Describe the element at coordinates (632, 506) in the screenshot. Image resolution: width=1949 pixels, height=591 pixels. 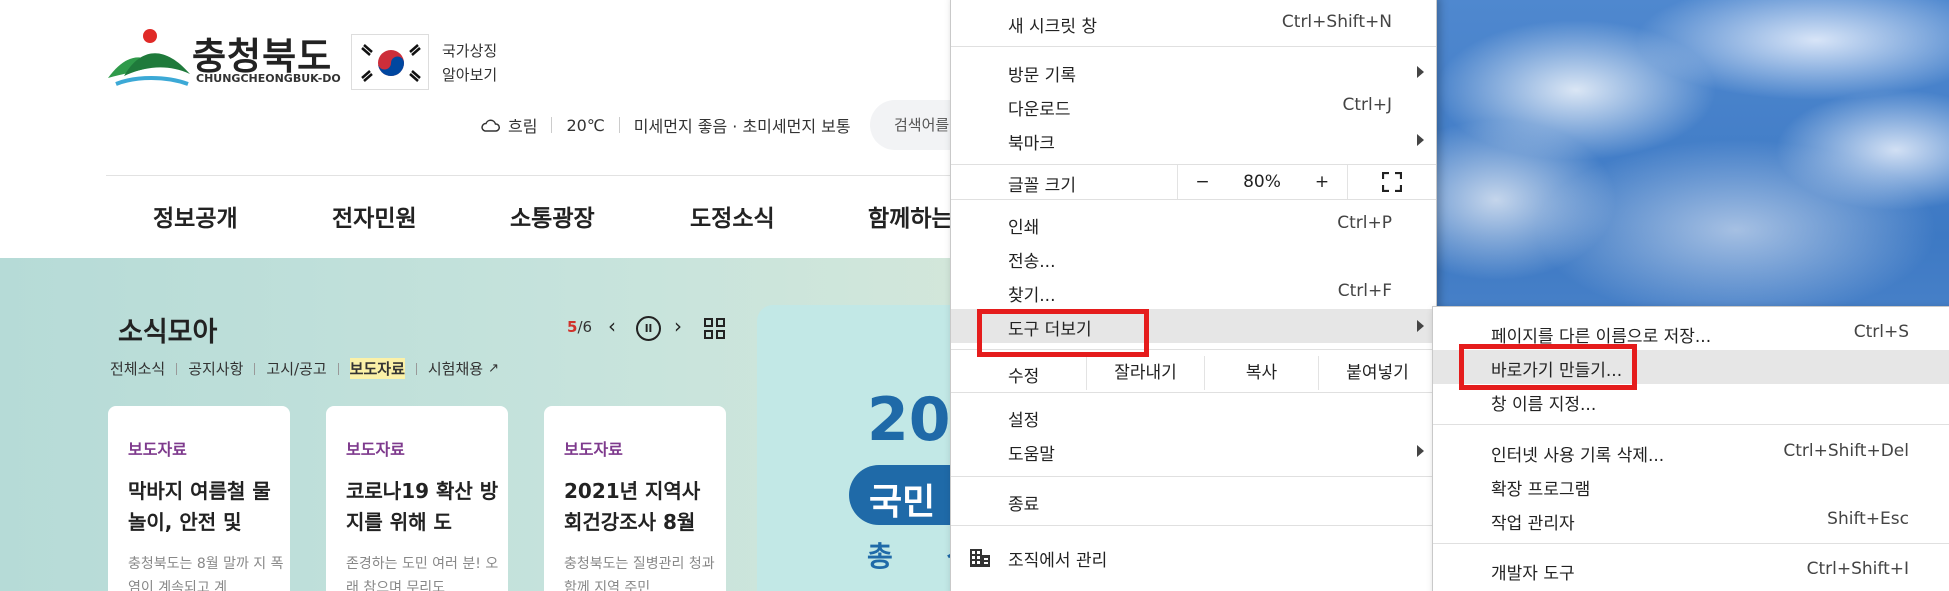
I see `card-title: 2021년 지역사 회건강조사 8월` at that location.